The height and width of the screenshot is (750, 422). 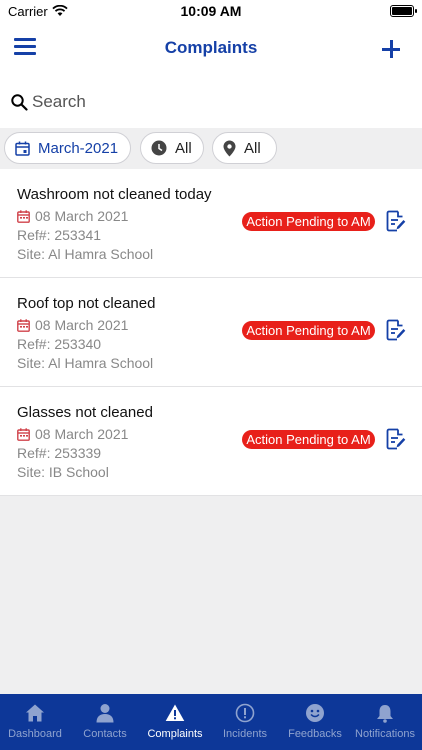 What do you see at coordinates (35, 713) in the screenshot?
I see `home-icon` at bounding box center [35, 713].